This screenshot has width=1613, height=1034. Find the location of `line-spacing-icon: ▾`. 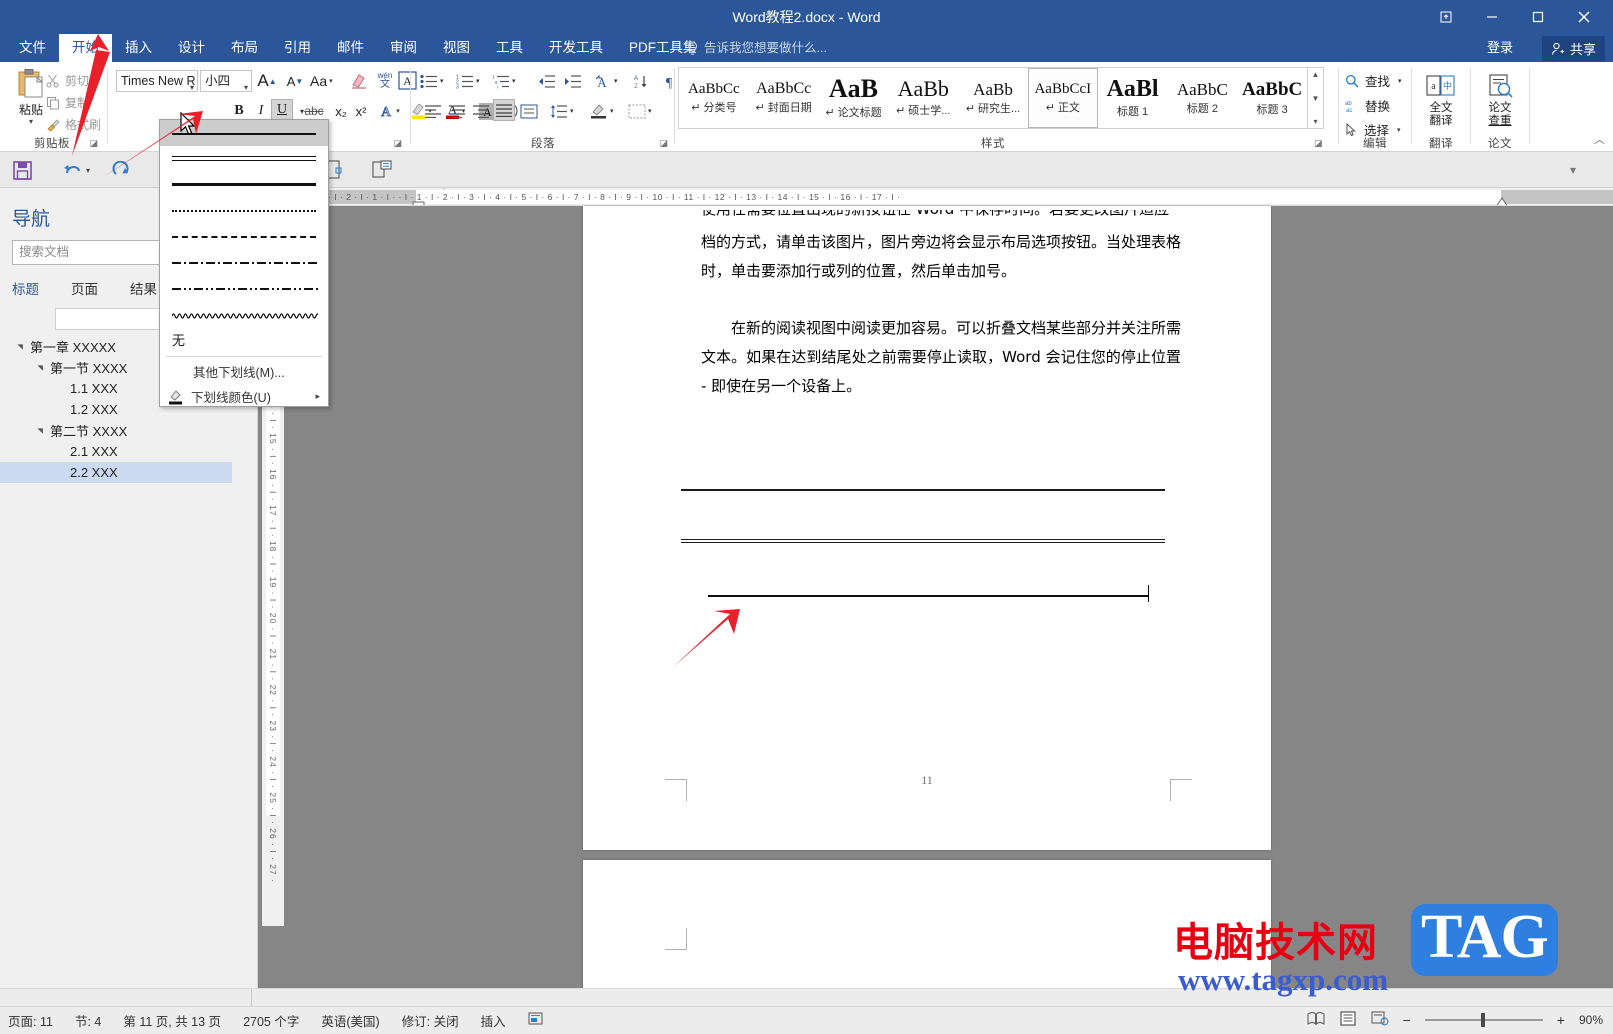

line-spacing-icon: ▾ is located at coordinates (562, 111).